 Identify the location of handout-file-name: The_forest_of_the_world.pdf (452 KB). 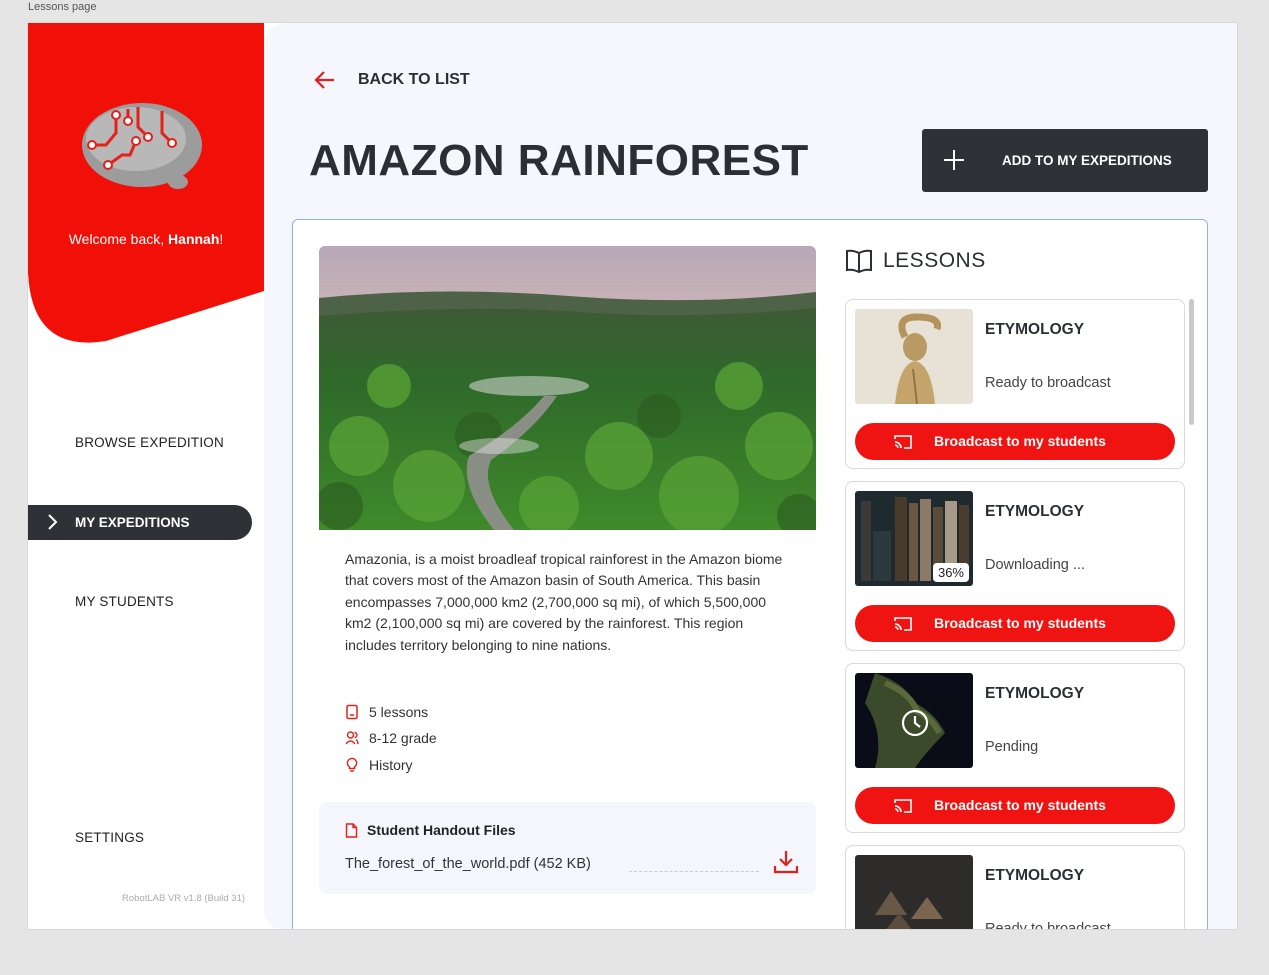
(468, 864).